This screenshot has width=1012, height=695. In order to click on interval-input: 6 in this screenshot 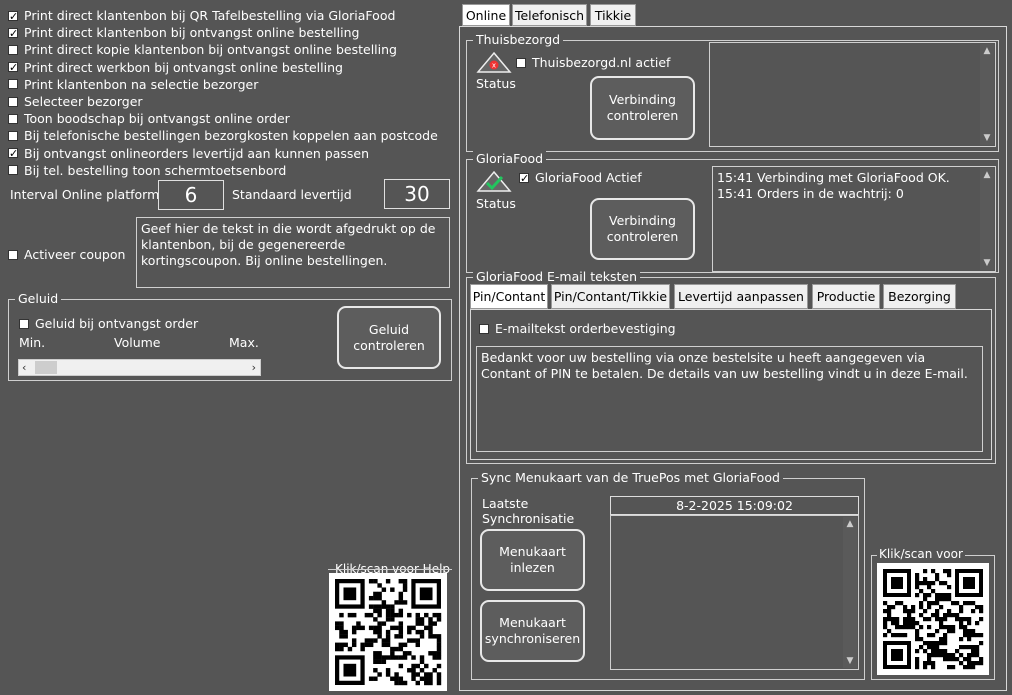, I will do `click(191, 195)`.